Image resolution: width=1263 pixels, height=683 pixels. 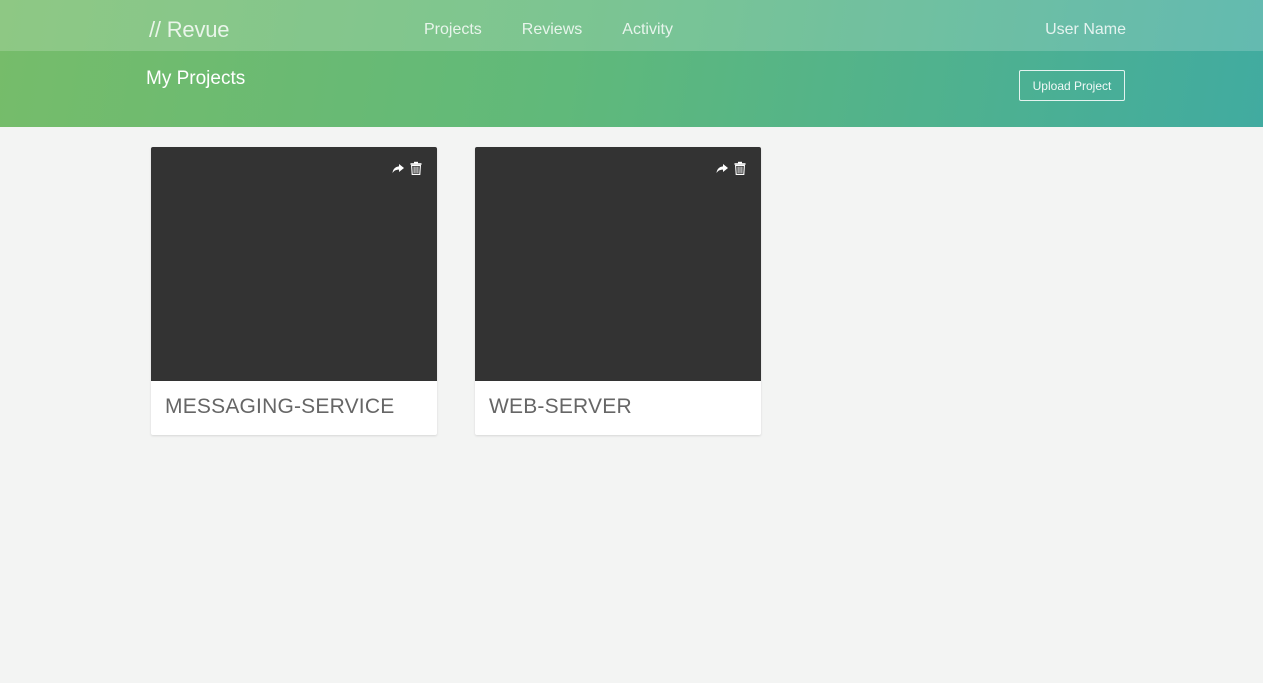 What do you see at coordinates (647, 30) in the screenshot?
I see `nav-item-activity: Activity` at bounding box center [647, 30].